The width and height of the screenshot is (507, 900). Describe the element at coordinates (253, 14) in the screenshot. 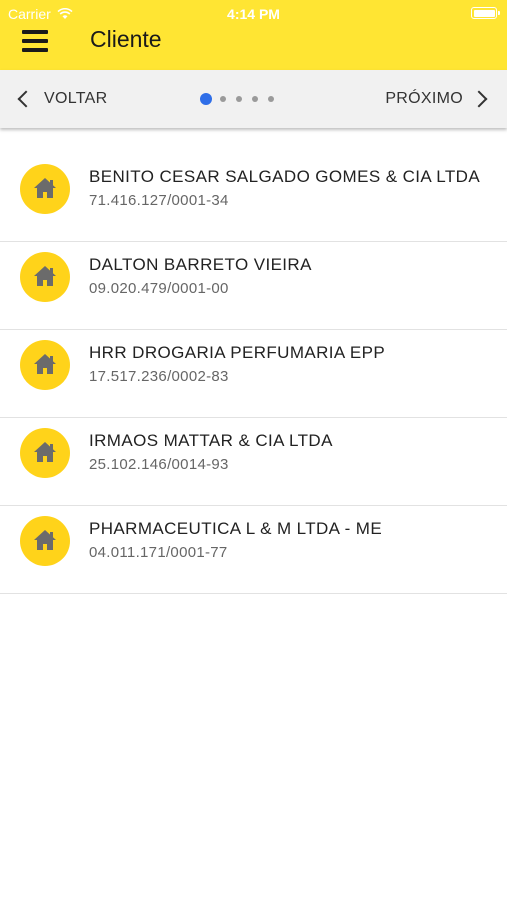

I see `clock: 4:14 PM` at that location.